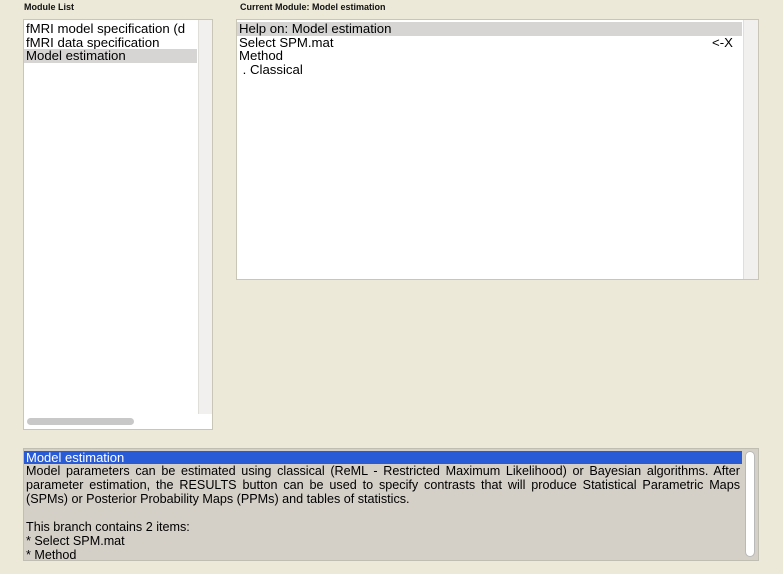 This screenshot has width=783, height=574. Describe the element at coordinates (271, 69) in the screenshot. I see `current-module-item-classical-label: . Classical` at that location.